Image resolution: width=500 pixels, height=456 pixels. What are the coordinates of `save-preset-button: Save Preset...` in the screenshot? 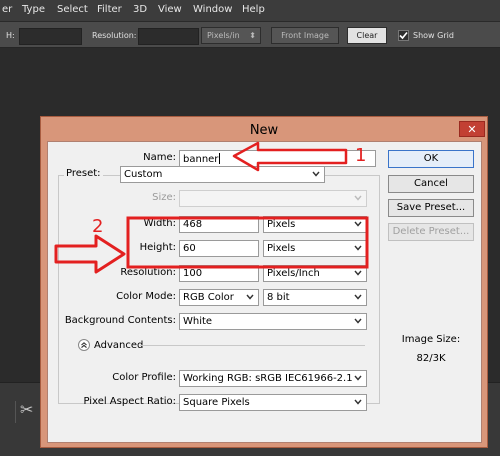 It's located at (431, 208).